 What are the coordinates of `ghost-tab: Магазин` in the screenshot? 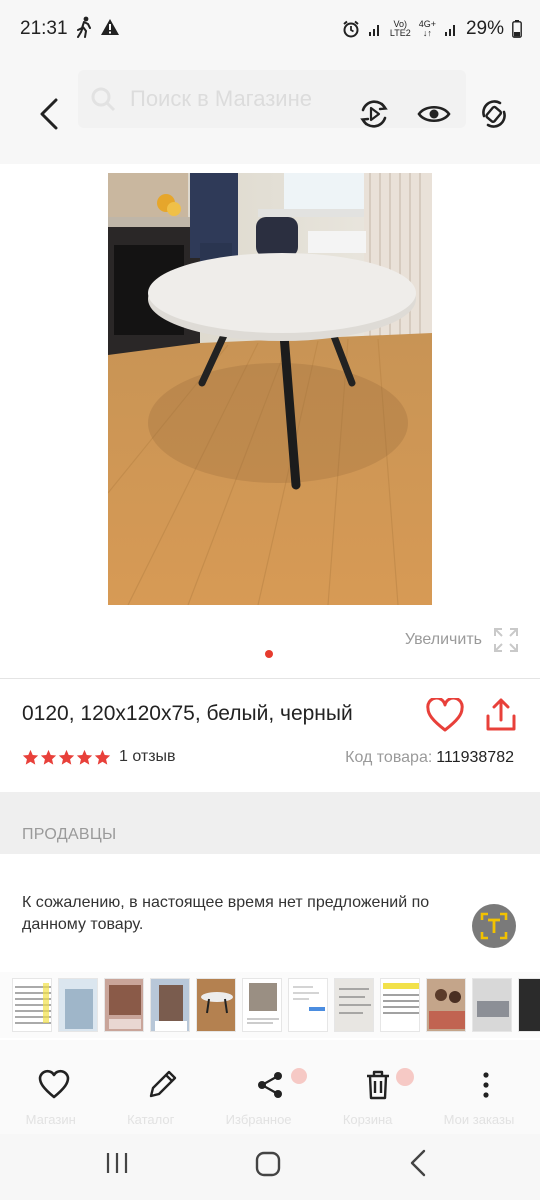 It's located at (50, 1119).